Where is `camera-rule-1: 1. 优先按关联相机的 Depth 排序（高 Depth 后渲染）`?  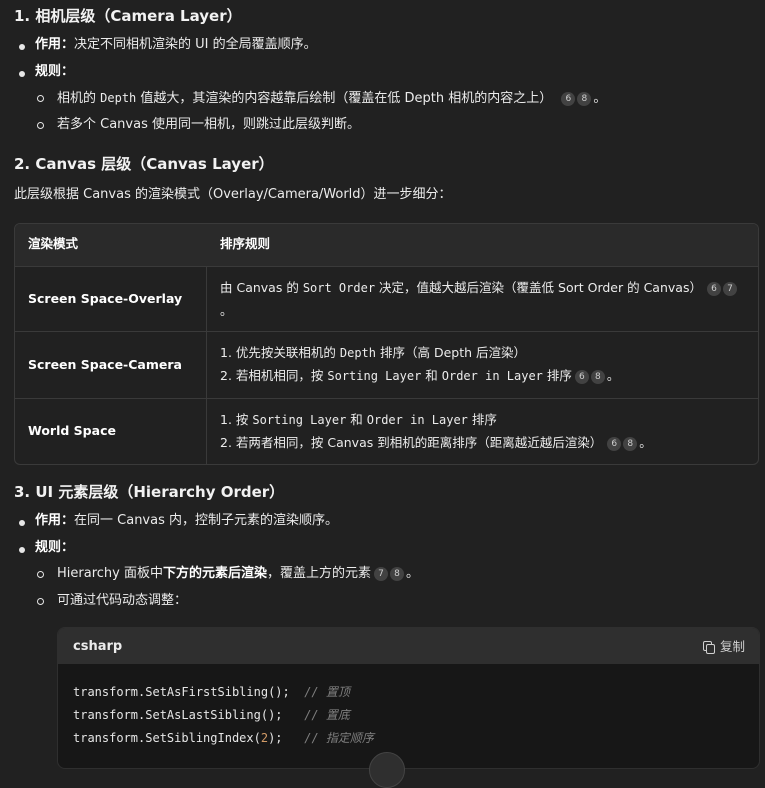 camera-rule-1: 1. 优先按关联相机的 Depth 排序（高 Depth 后渲染） is located at coordinates (373, 352).